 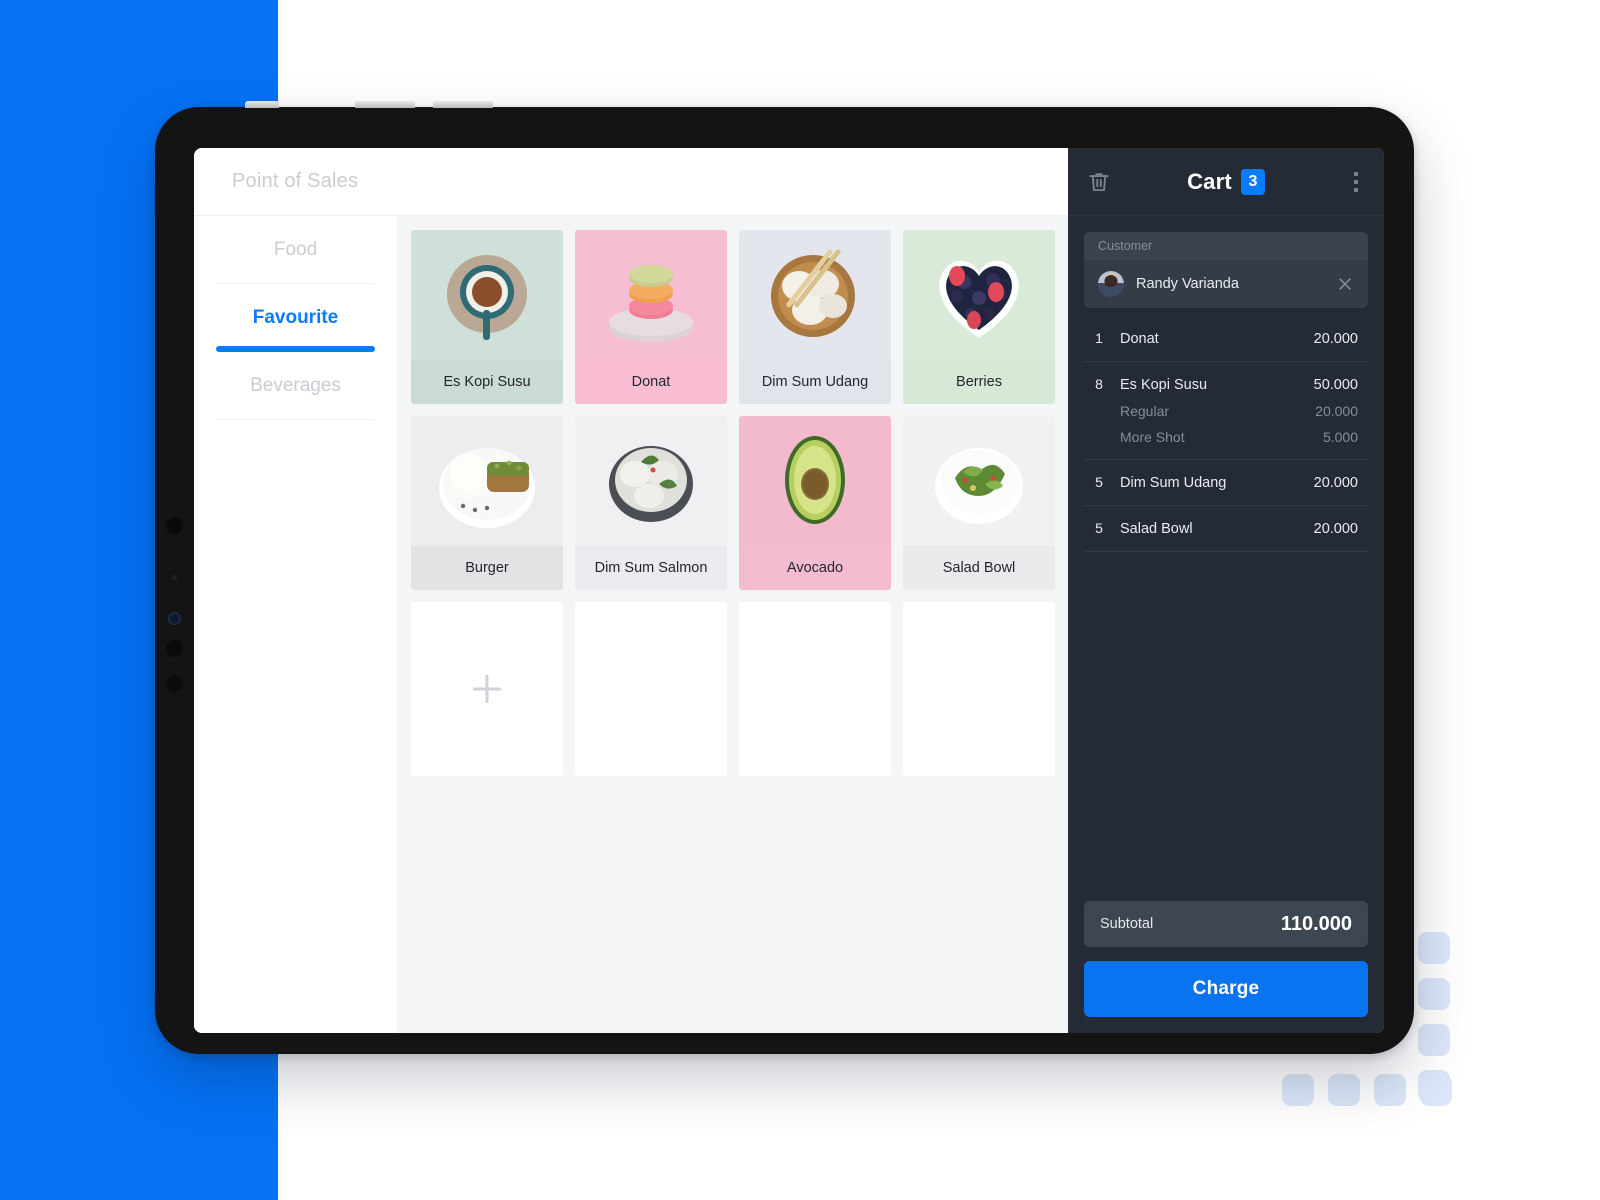 What do you see at coordinates (1099, 384) in the screenshot?
I see `cart-item-qty: 8` at bounding box center [1099, 384].